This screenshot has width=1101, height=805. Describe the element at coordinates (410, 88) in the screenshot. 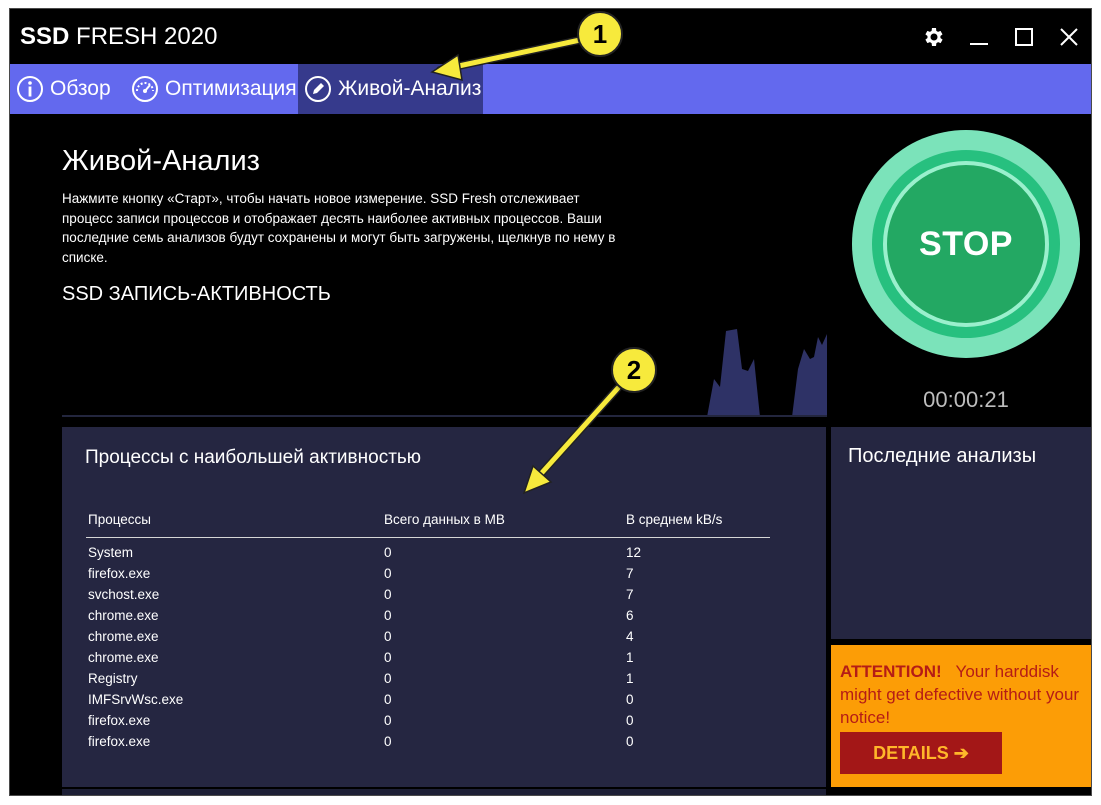

I see `tab-label: Живой-Анализ` at that location.